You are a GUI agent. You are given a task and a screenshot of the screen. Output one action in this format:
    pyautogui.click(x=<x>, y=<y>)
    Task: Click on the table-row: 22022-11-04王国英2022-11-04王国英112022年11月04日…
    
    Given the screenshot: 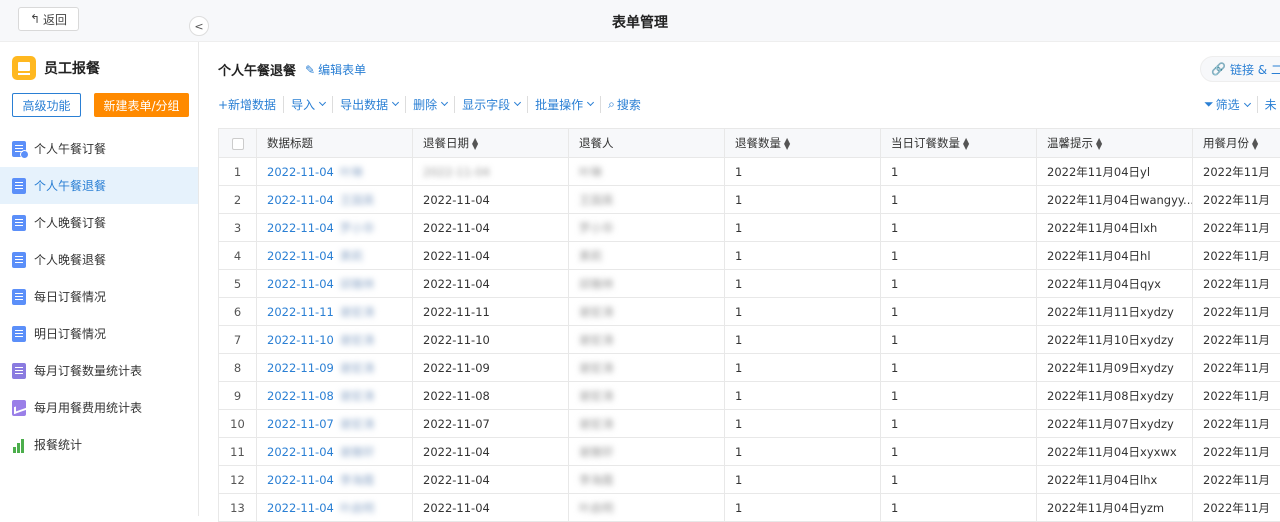 What is the action you would take?
    pyautogui.click(x=749, y=200)
    